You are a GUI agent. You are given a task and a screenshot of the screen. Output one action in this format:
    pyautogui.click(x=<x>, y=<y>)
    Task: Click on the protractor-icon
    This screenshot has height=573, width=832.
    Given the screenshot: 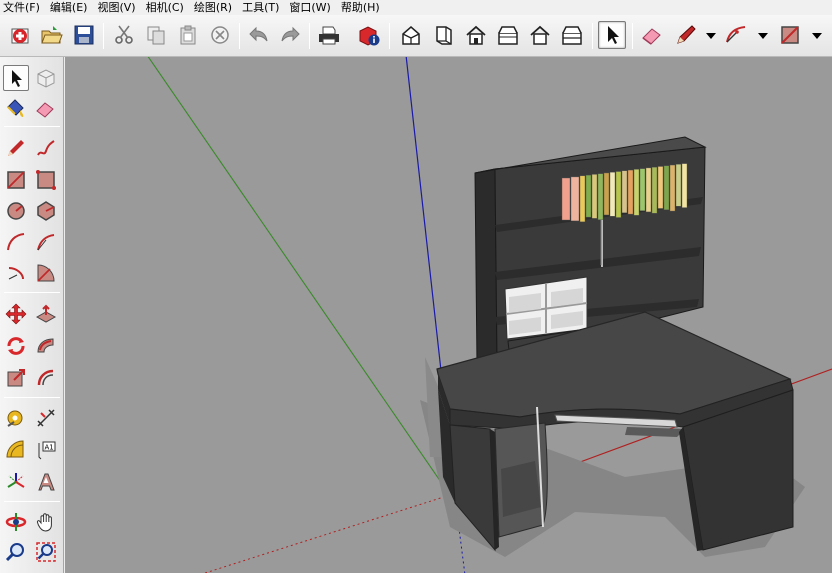 What is the action you would take?
    pyautogui.click(x=16, y=450)
    